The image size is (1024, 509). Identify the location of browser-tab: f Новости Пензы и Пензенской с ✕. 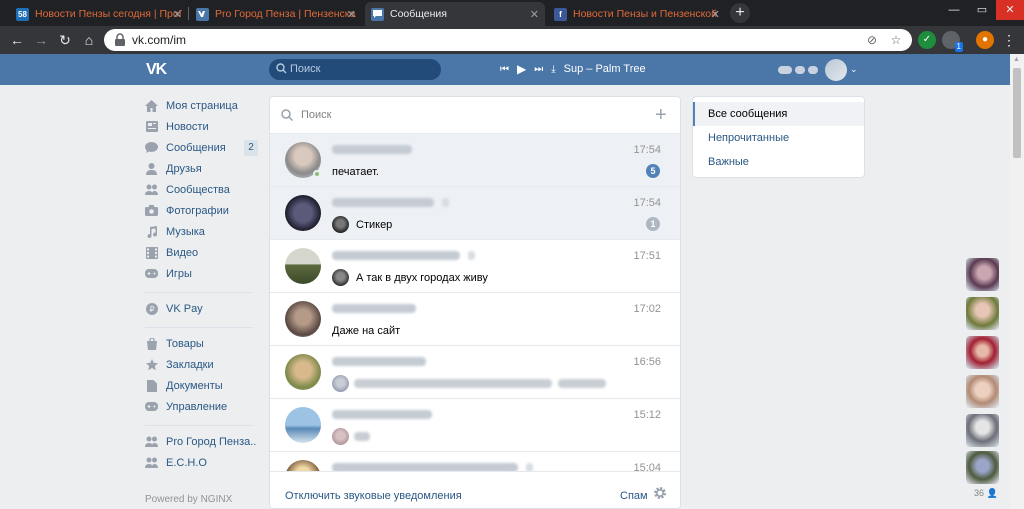
(637, 14).